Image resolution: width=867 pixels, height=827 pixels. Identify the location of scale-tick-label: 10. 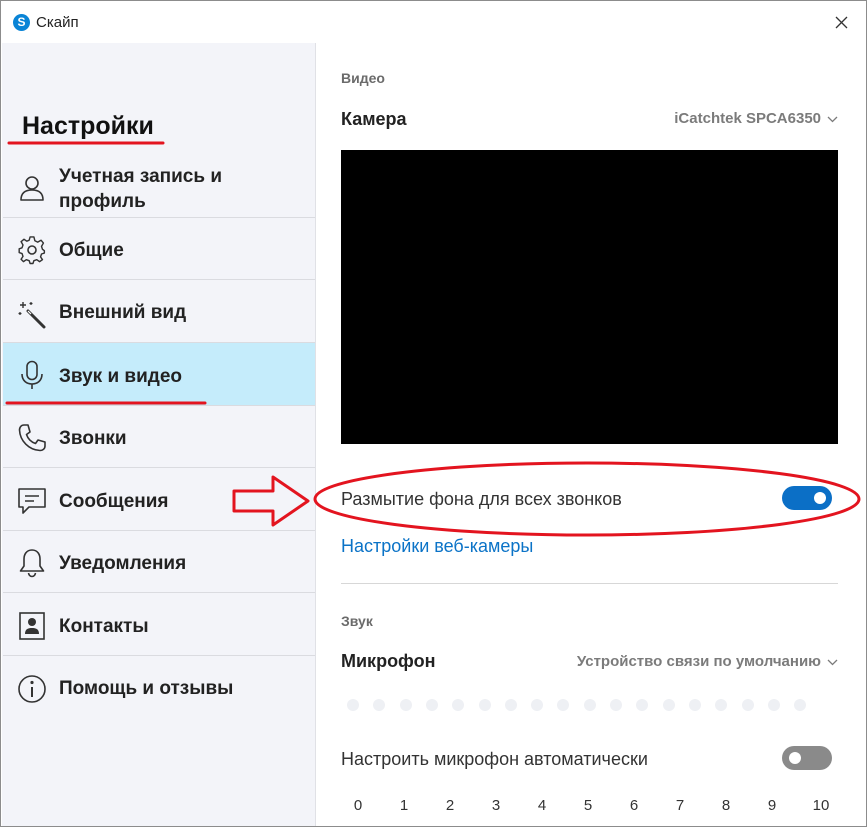
(821, 805).